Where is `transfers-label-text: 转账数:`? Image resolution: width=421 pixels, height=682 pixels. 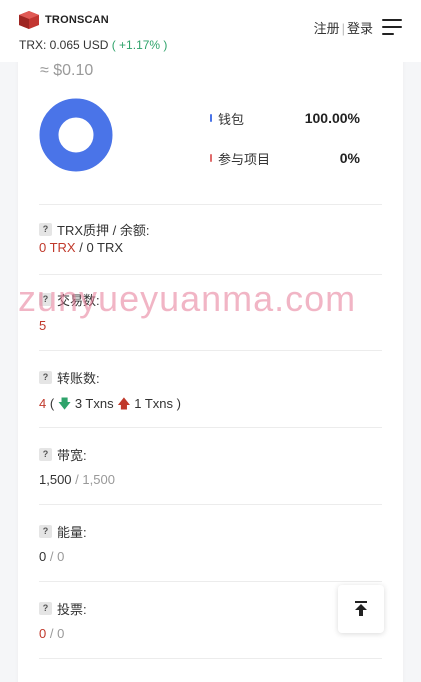
transfers-label-text: 转账数: is located at coordinates (78, 378).